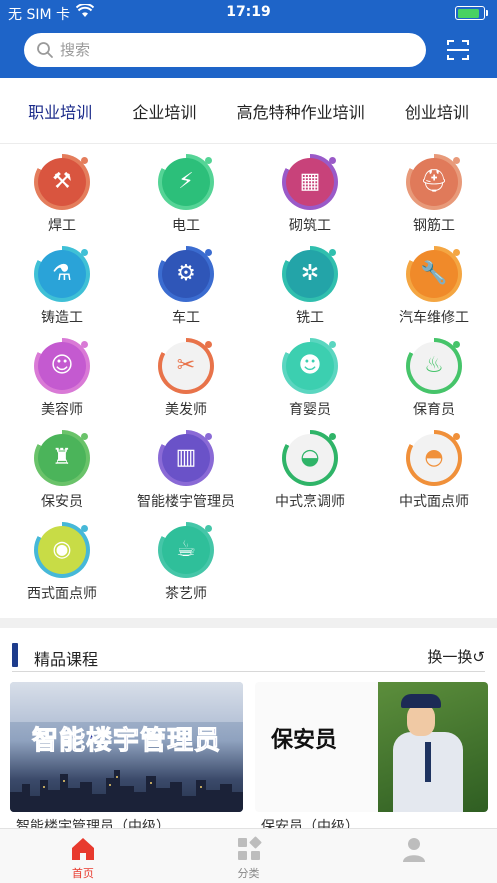 The width and height of the screenshot is (497, 883). What do you see at coordinates (235, 50) in the screenshot?
I see `search-input` at bounding box center [235, 50].